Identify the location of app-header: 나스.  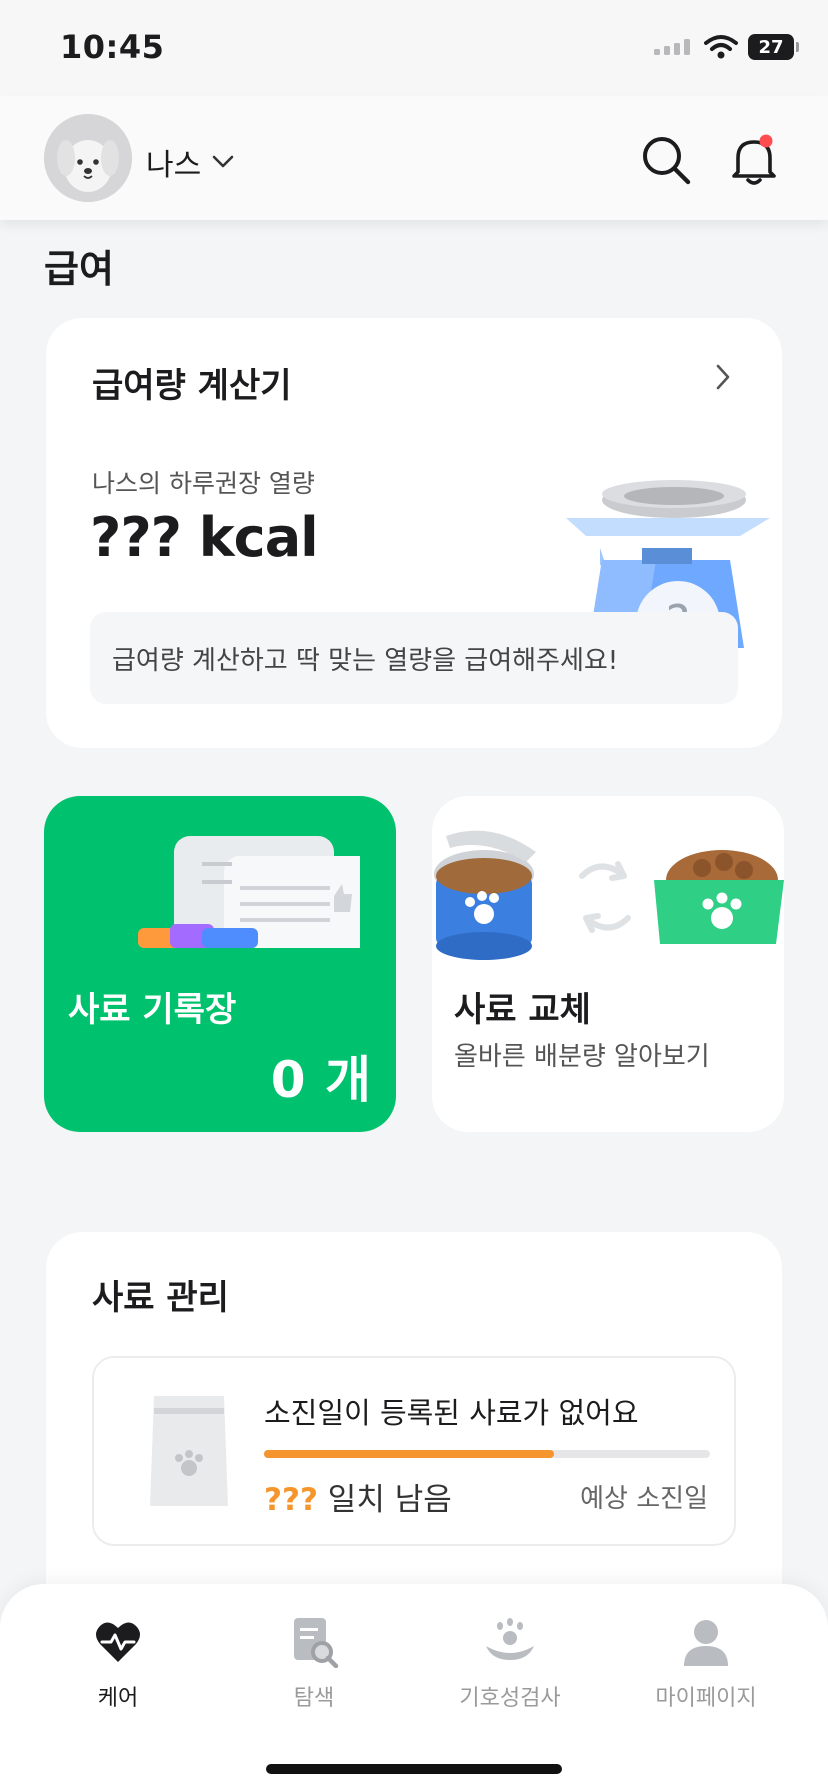
(414, 158).